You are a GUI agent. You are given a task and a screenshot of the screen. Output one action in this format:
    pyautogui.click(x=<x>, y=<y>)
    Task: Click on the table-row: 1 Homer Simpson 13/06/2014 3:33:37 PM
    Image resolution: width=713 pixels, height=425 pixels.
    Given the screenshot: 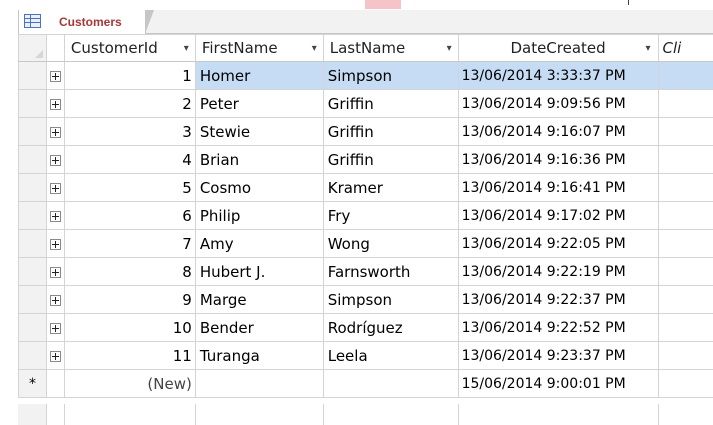 What is the action you would take?
    pyautogui.click(x=365, y=75)
    